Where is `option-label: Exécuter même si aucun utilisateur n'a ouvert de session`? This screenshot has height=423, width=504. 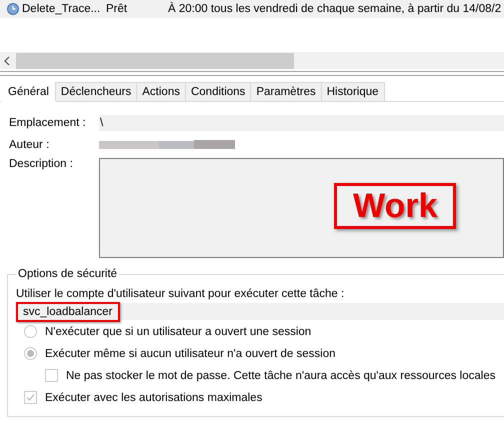 option-label: Exécuter même si aucun utilisateur n'a ouvert de session is located at coordinates (190, 354).